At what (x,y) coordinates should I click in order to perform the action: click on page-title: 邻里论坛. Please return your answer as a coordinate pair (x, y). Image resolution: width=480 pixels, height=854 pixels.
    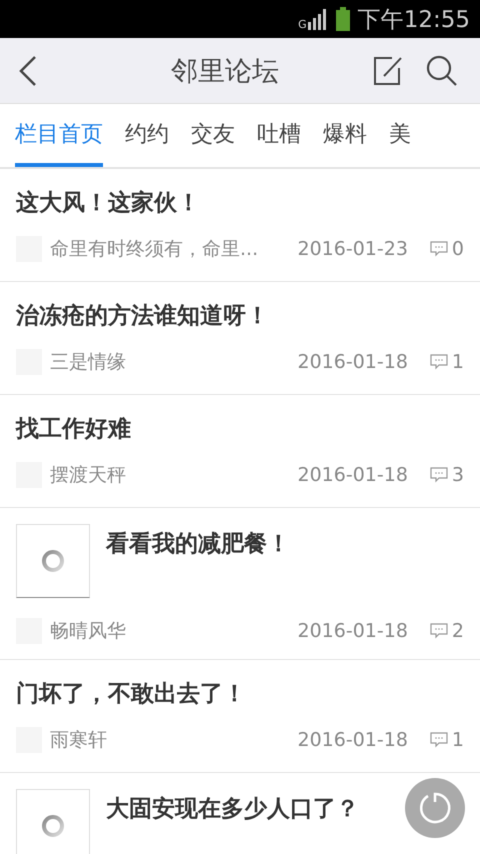
    Looking at the image, I should click on (225, 71).